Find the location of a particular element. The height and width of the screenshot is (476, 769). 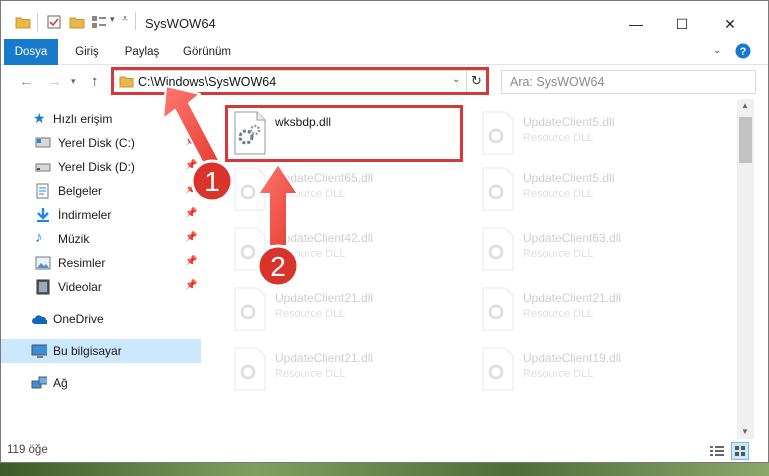

up-icon: ↑ is located at coordinates (95, 81).